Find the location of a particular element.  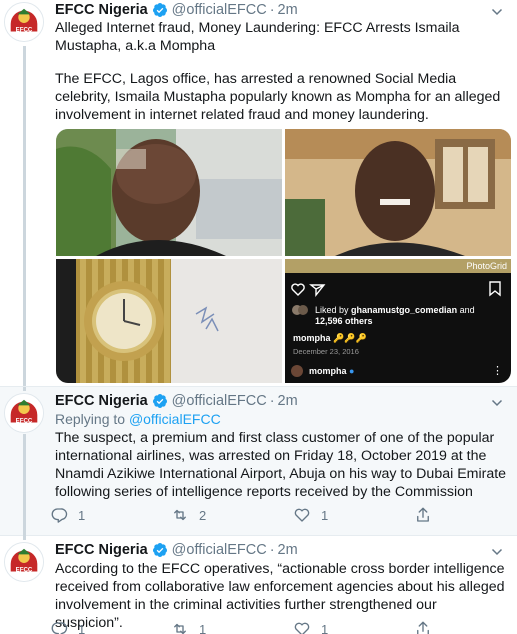

tweet-actions: 1 2 1 is located at coordinates (250, 516).